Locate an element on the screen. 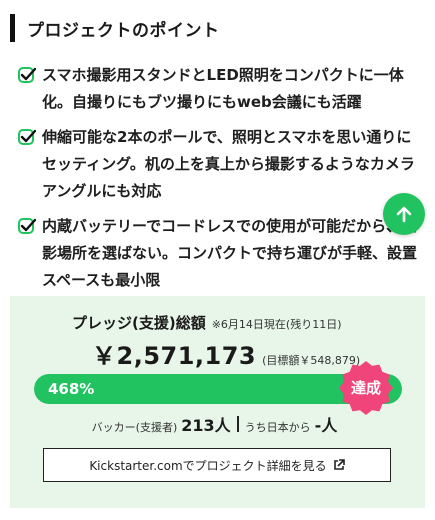 The width and height of the screenshot is (435, 520). external-link-icon is located at coordinates (339, 464).